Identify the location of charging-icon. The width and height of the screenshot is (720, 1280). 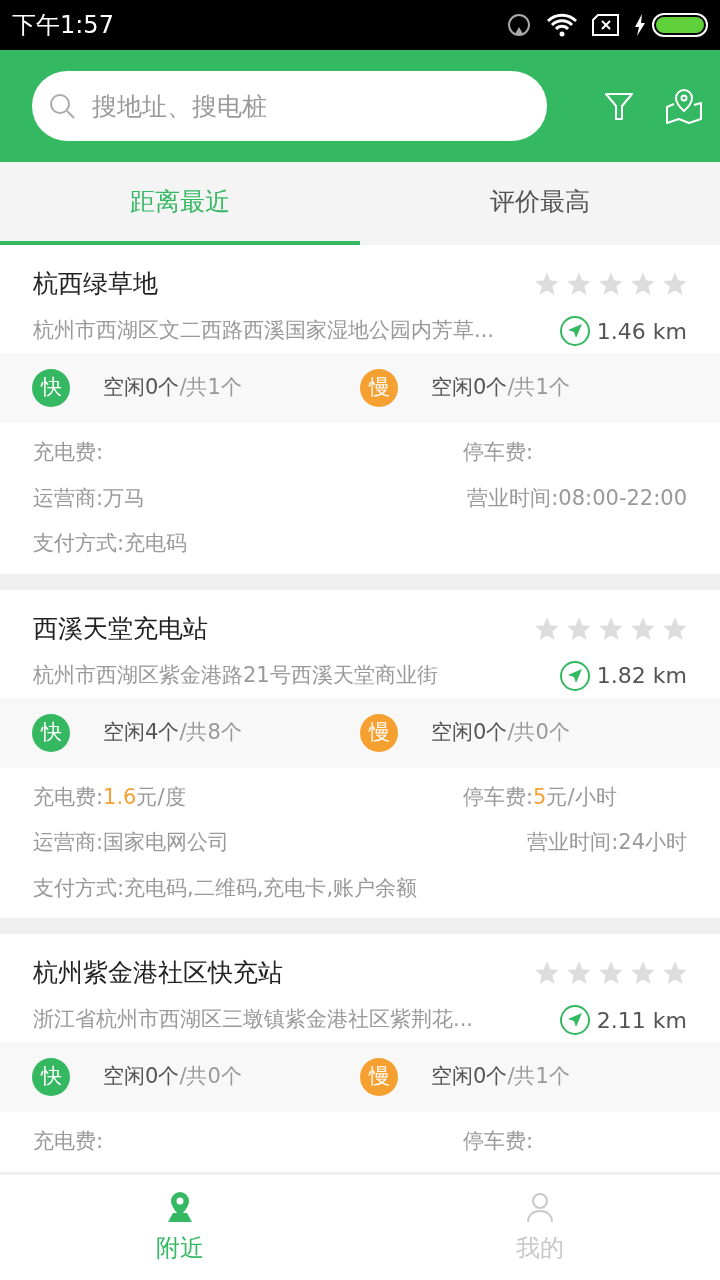
(640, 25).